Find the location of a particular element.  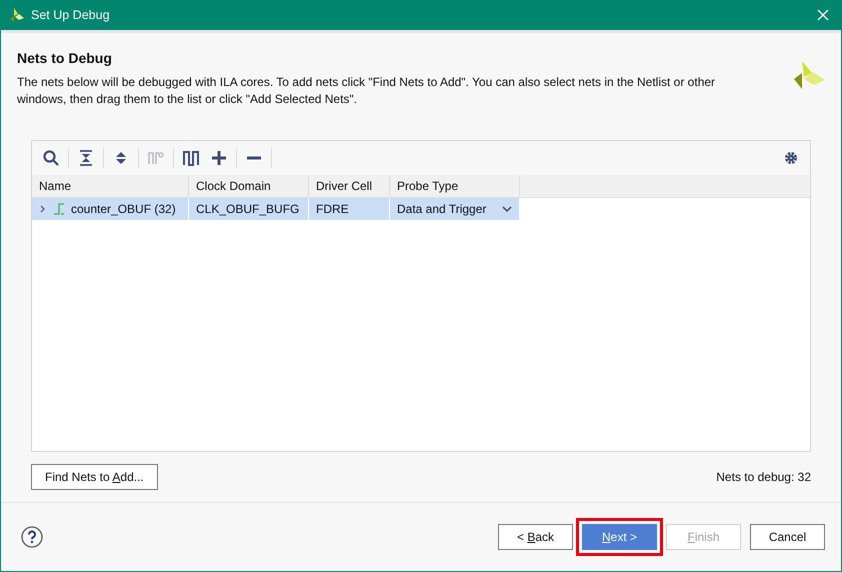

dropdown-icon is located at coordinates (507, 209).